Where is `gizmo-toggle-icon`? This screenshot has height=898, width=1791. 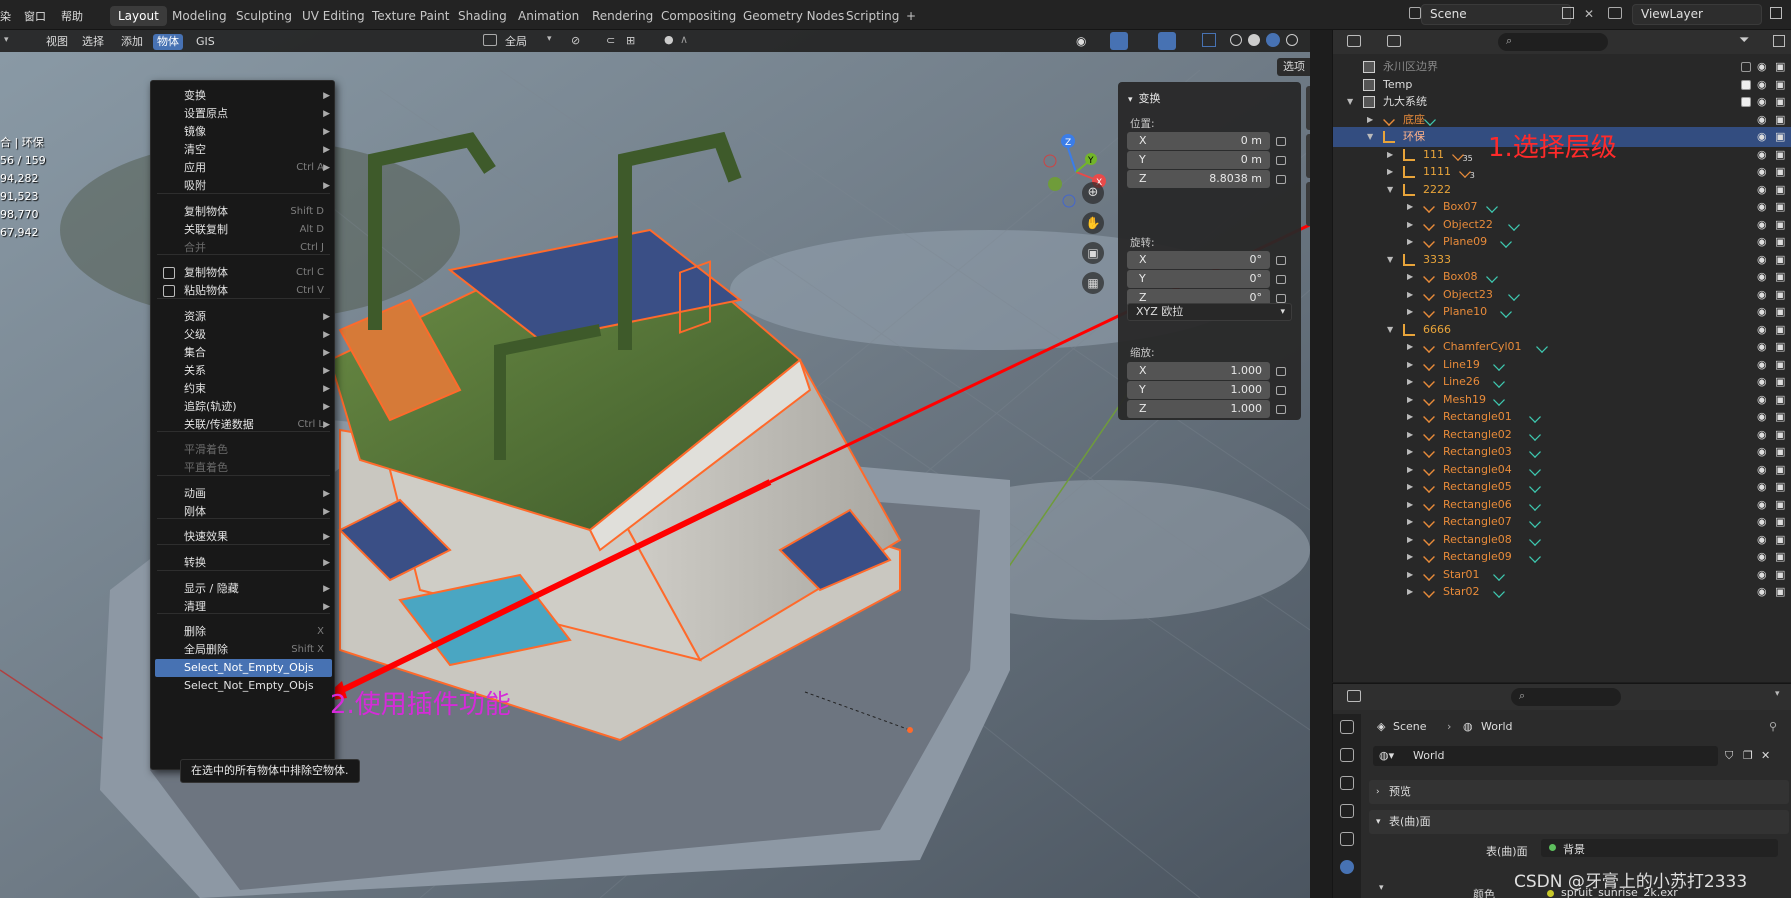 gizmo-toggle-icon is located at coordinates (1119, 41).